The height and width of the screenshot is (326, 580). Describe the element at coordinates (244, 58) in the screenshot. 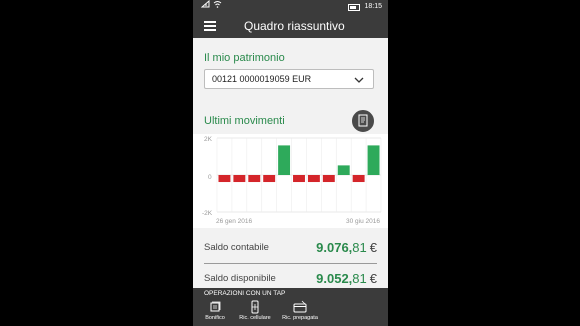

I see `patrimonio-title: Il mio patrimonio` at that location.